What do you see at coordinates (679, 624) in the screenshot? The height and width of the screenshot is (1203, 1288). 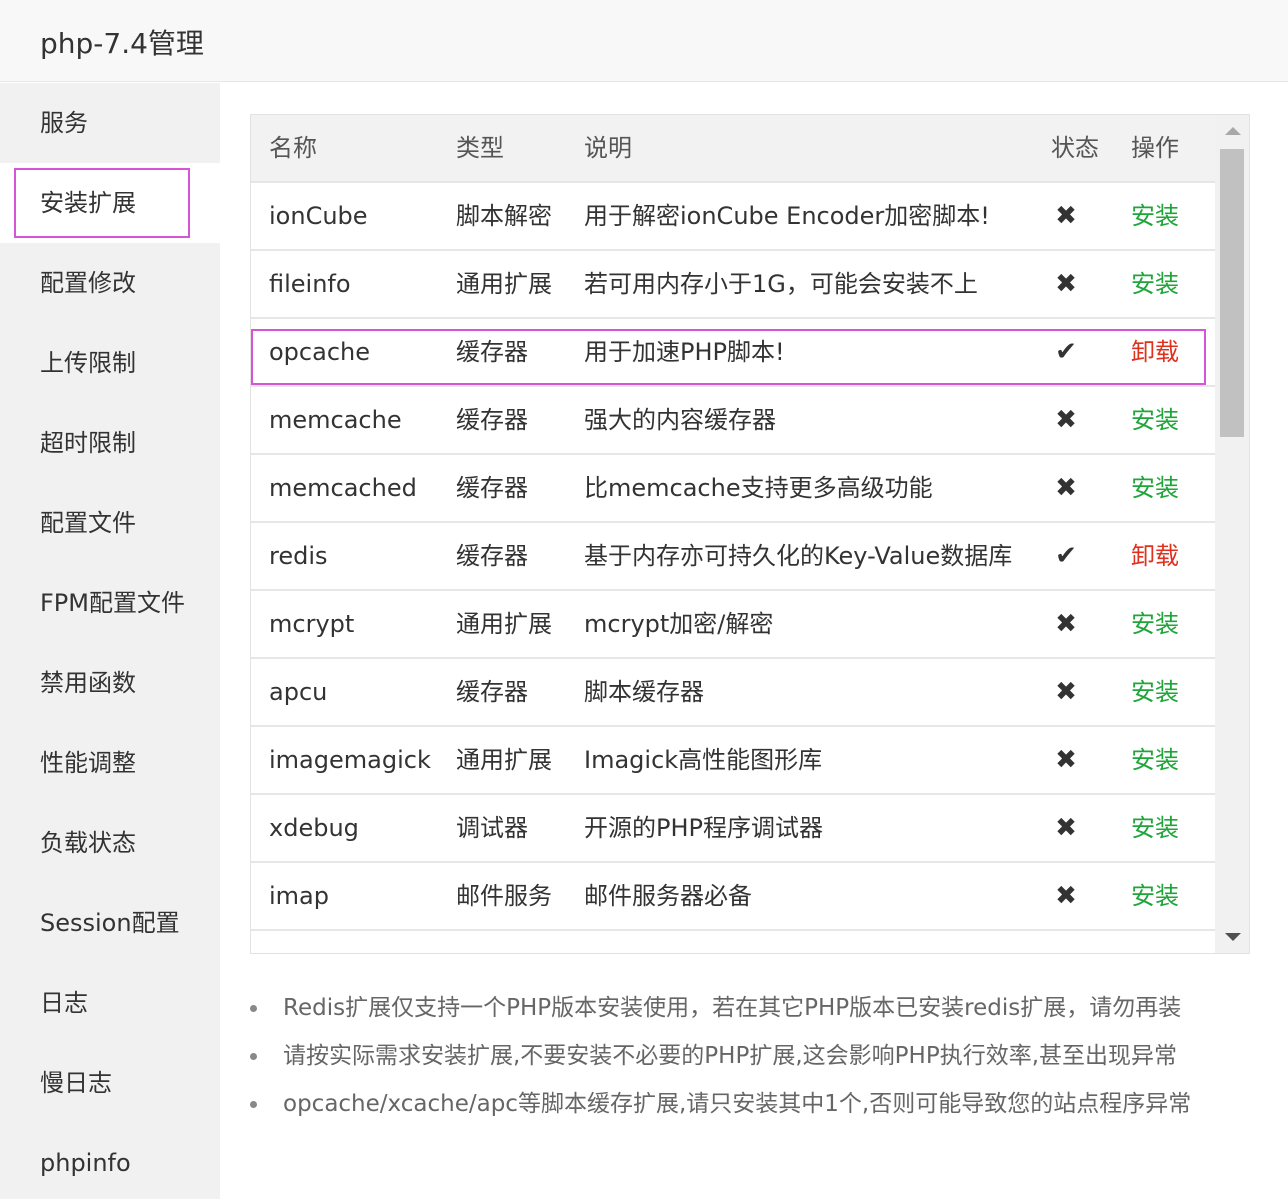 I see `ext-desc: mcrypt加密/解密` at bounding box center [679, 624].